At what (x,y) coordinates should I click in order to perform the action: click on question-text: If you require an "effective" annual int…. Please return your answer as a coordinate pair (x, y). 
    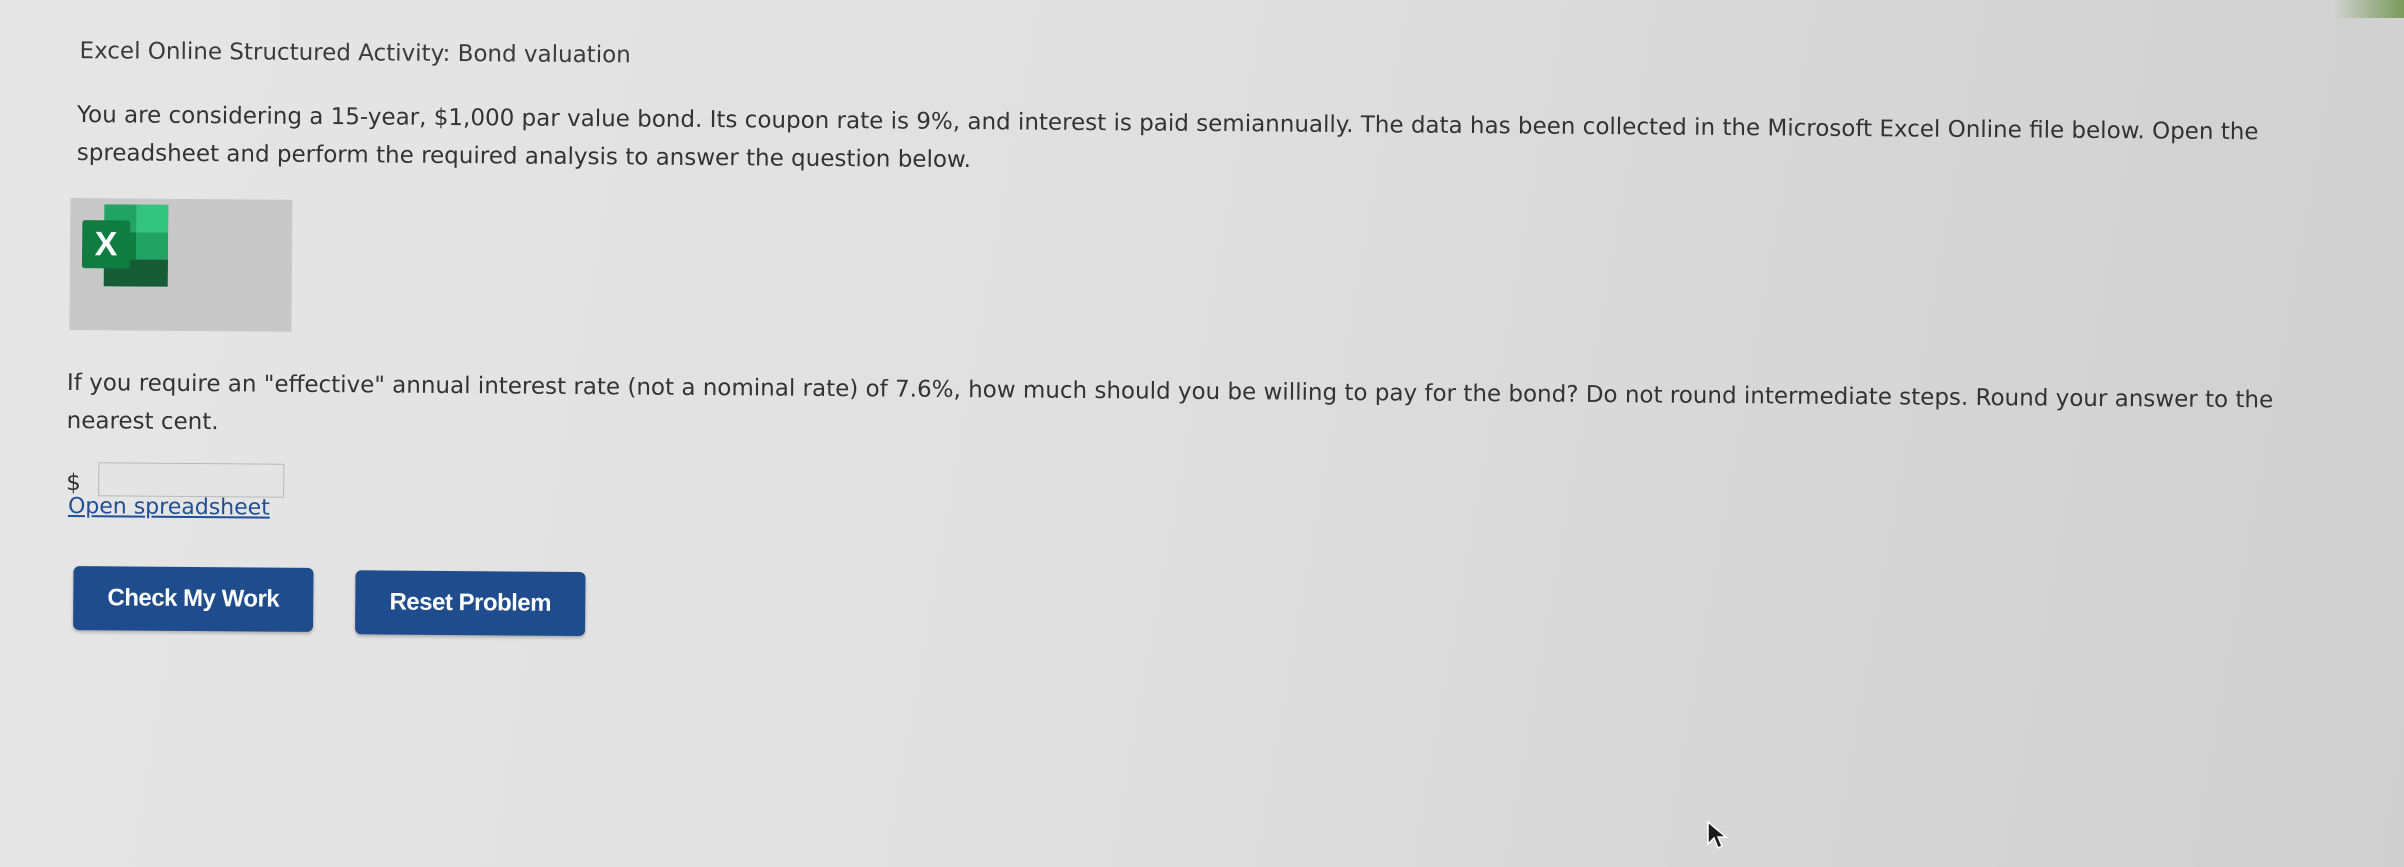
    Looking at the image, I should click on (1170, 402).